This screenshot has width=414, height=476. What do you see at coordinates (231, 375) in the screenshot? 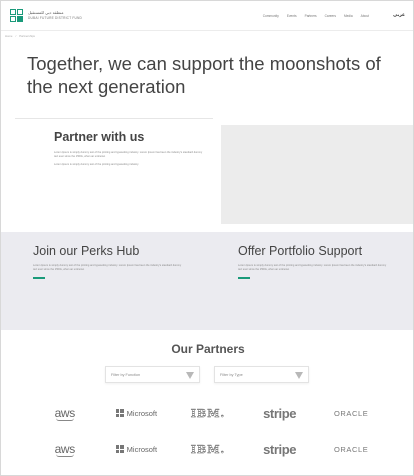
I see `filter-by-type-label: Filter by Type` at bounding box center [231, 375].